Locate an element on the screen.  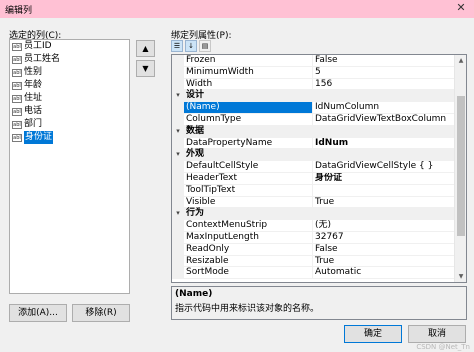
property-value: 5 is located at coordinates (384, 72).